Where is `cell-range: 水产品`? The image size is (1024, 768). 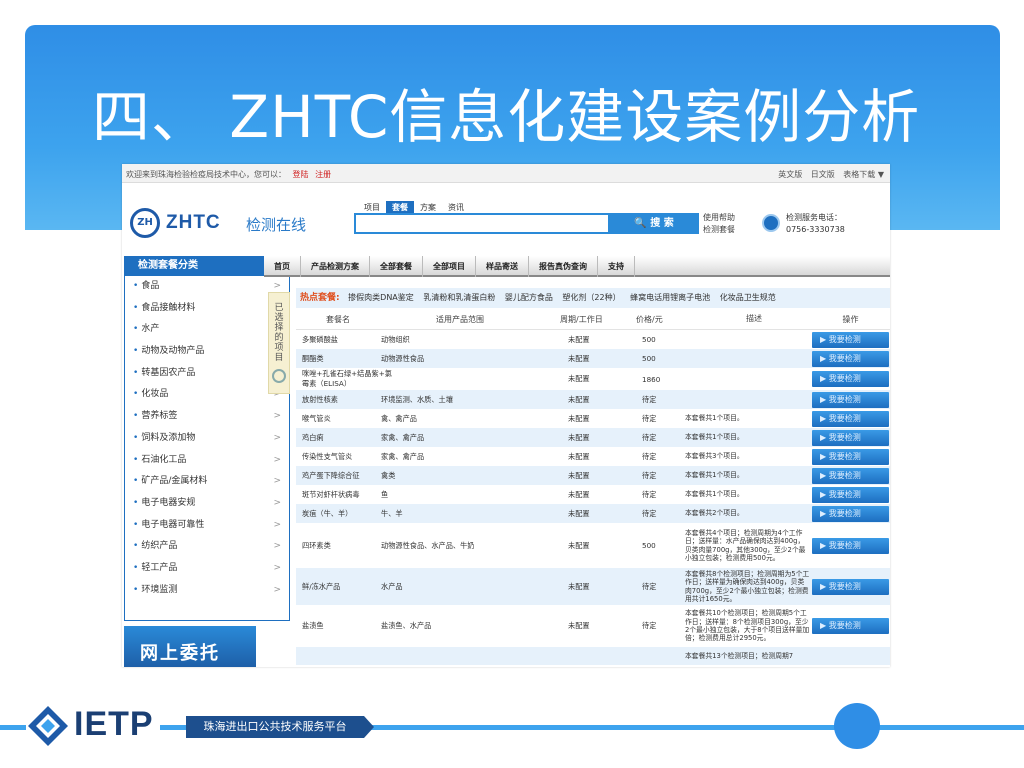
cell-range: 水产品 is located at coordinates (392, 586).